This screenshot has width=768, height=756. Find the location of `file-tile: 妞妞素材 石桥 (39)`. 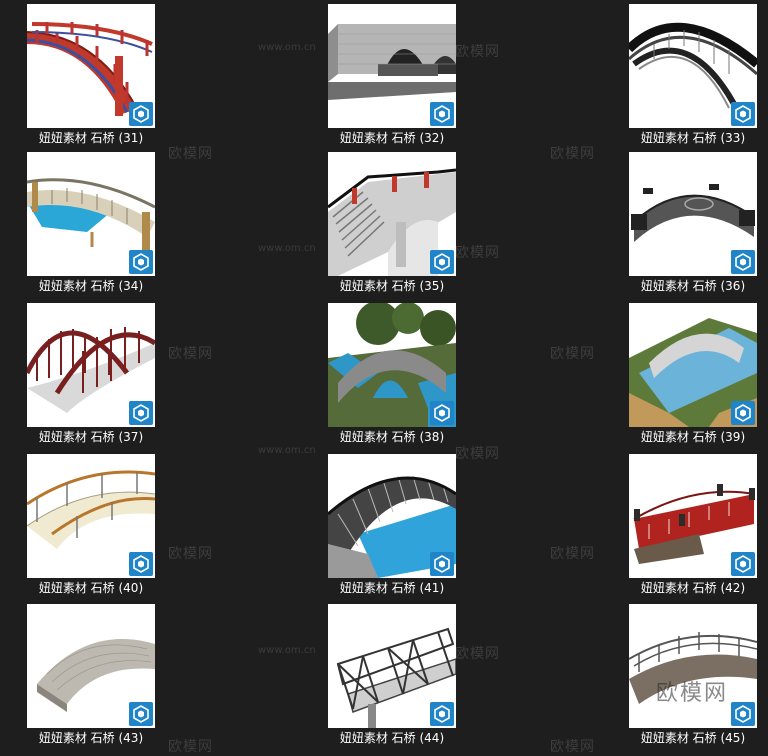

file-tile: 妞妞素材 石桥 (39) is located at coordinates (693, 374).